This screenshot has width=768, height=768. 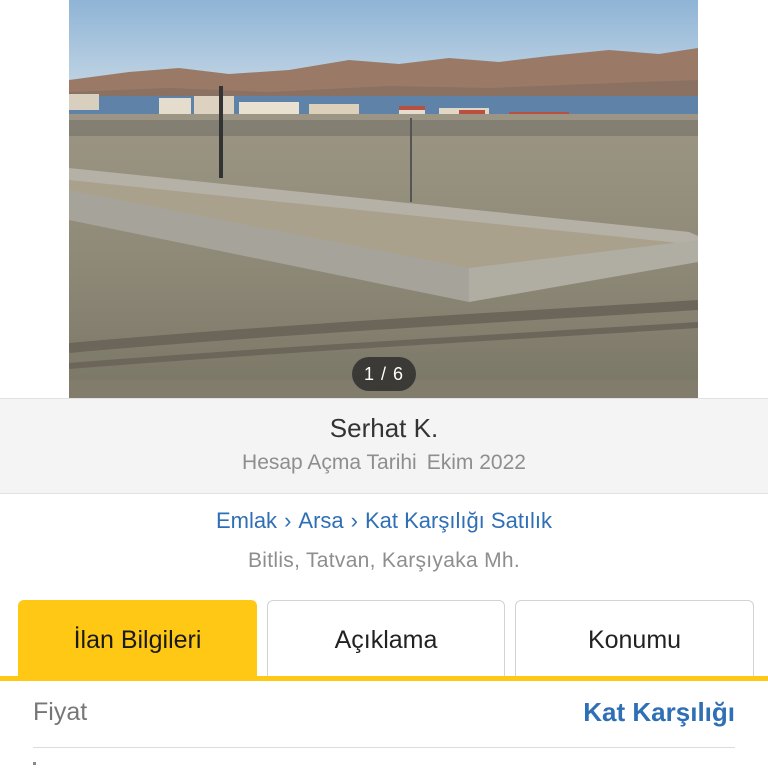 I want to click on row-divider, so click(x=384, y=747).